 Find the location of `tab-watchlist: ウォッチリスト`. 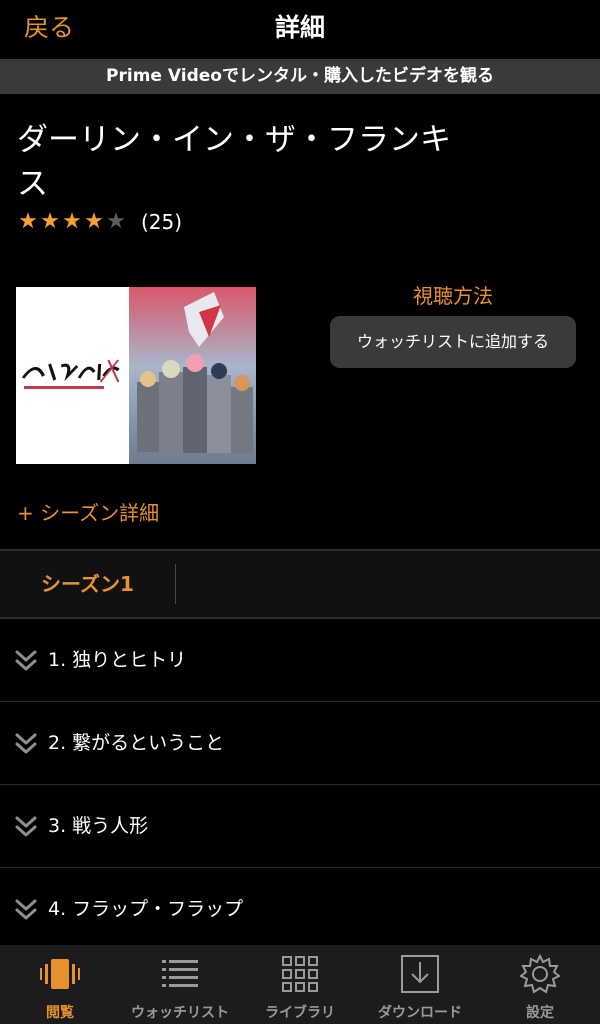

tab-watchlist: ウォッチリスト is located at coordinates (180, 984).